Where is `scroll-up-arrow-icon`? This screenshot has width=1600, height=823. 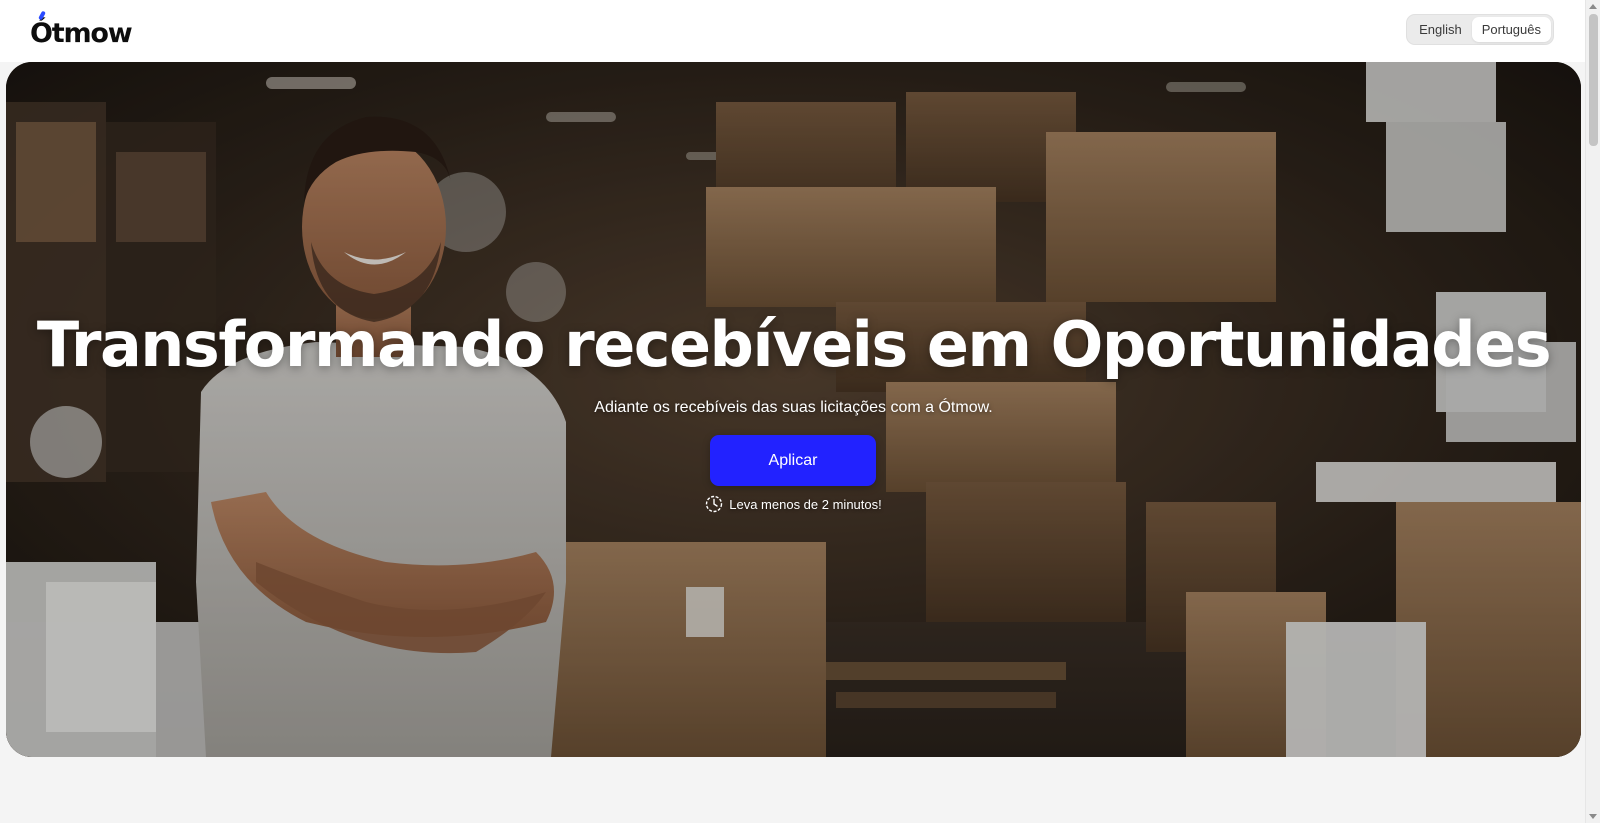 scroll-up-arrow-icon is located at coordinates (1593, 6).